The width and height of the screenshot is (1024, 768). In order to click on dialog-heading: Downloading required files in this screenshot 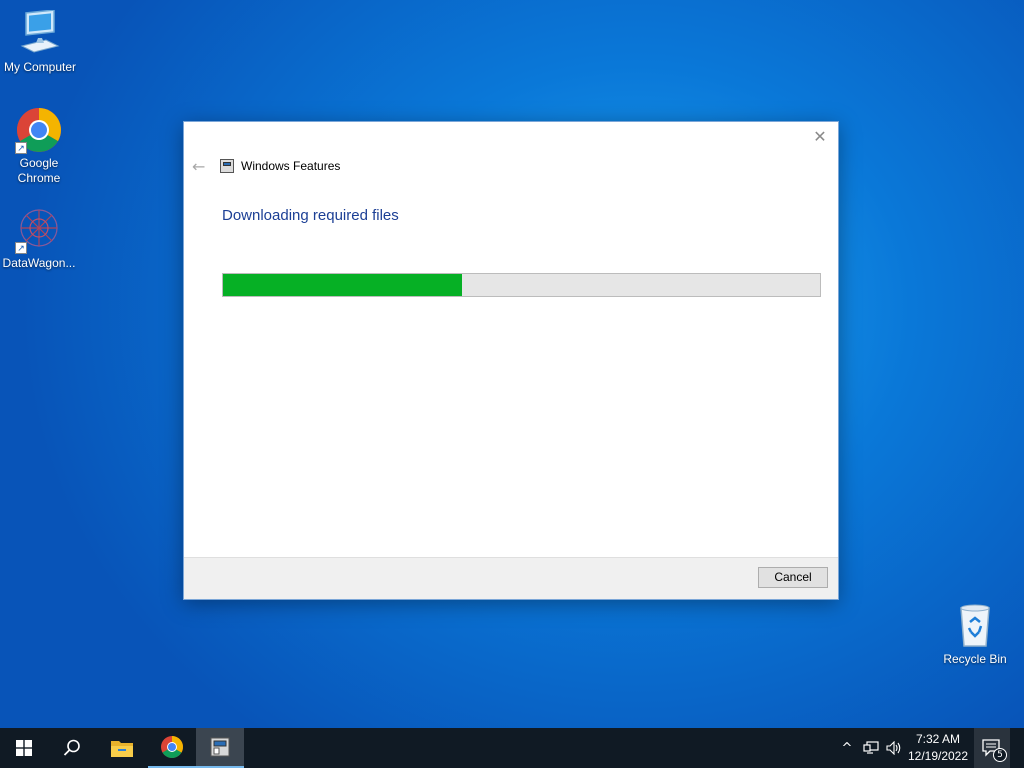, I will do `click(310, 215)`.